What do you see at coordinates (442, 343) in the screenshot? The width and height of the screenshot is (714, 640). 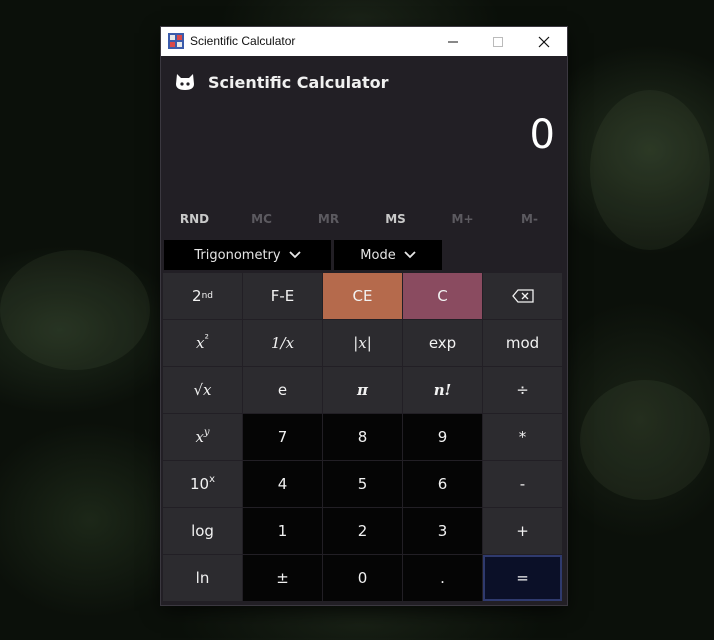 I see `exp-button: exp` at bounding box center [442, 343].